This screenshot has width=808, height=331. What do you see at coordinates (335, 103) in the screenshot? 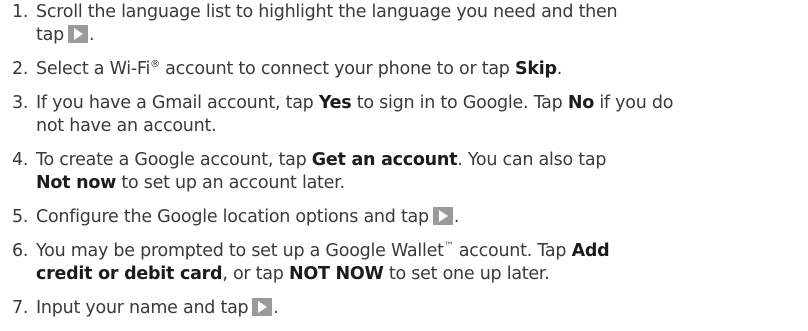
I see `yes-label: Yes` at bounding box center [335, 103].